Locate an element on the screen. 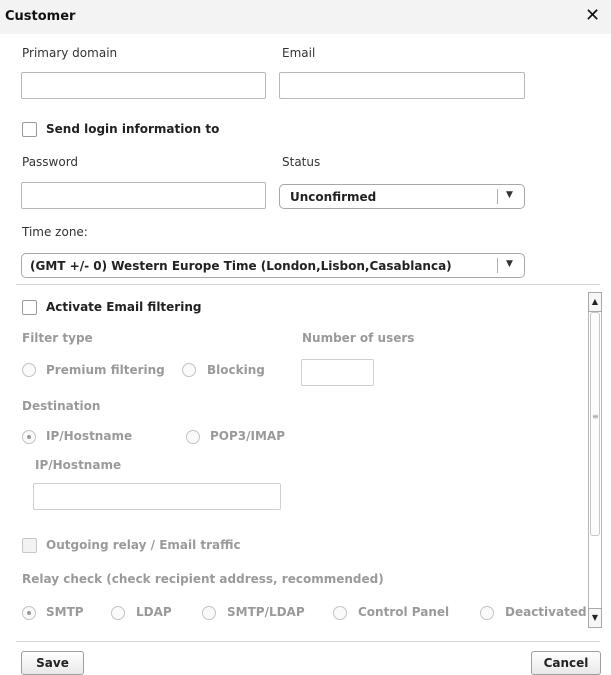 The image size is (611, 675). cancel-button: Cancel is located at coordinates (566, 663).